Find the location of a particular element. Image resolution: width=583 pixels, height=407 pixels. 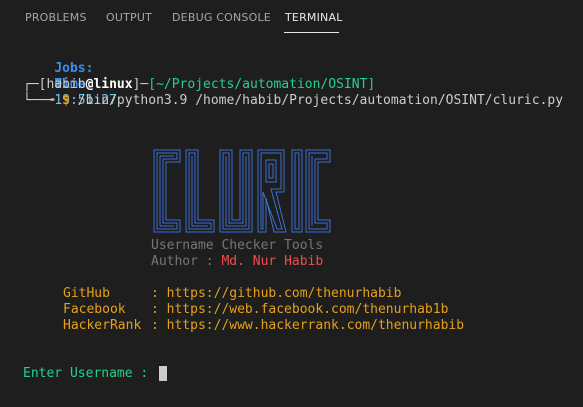

author-label: Author : is located at coordinates (182, 261).